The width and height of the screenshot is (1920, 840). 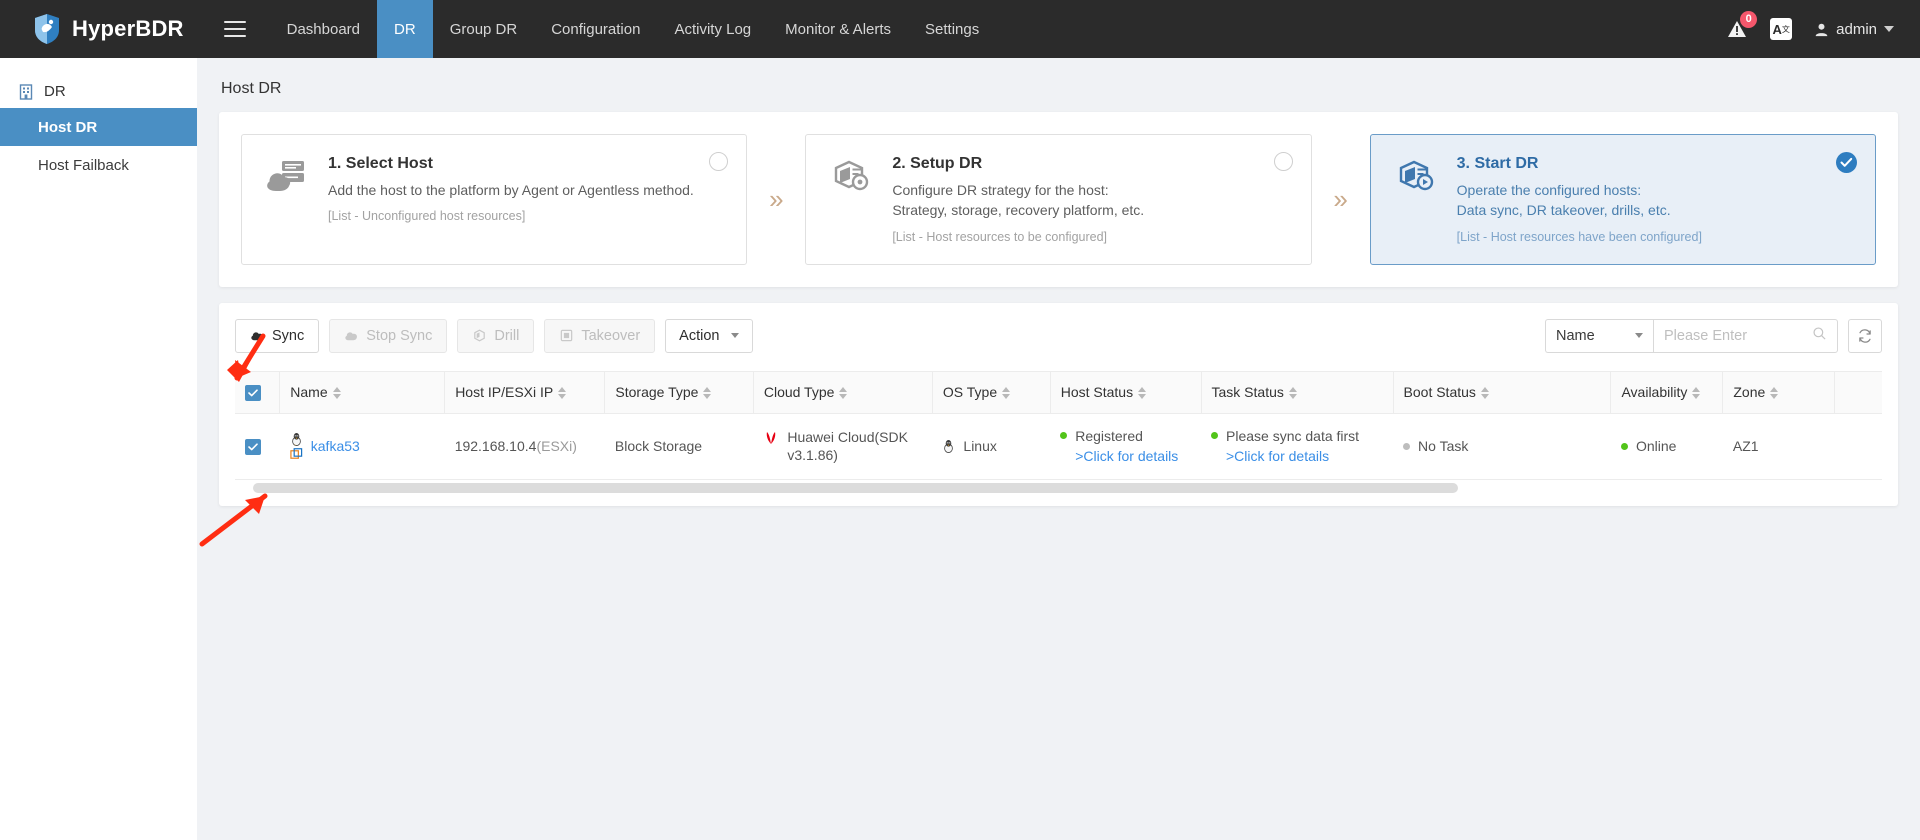 What do you see at coordinates (1058, 447) in the screenshot?
I see `table-row: kafka53 192.168.10.4(ESXi) Block Storage` at bounding box center [1058, 447].